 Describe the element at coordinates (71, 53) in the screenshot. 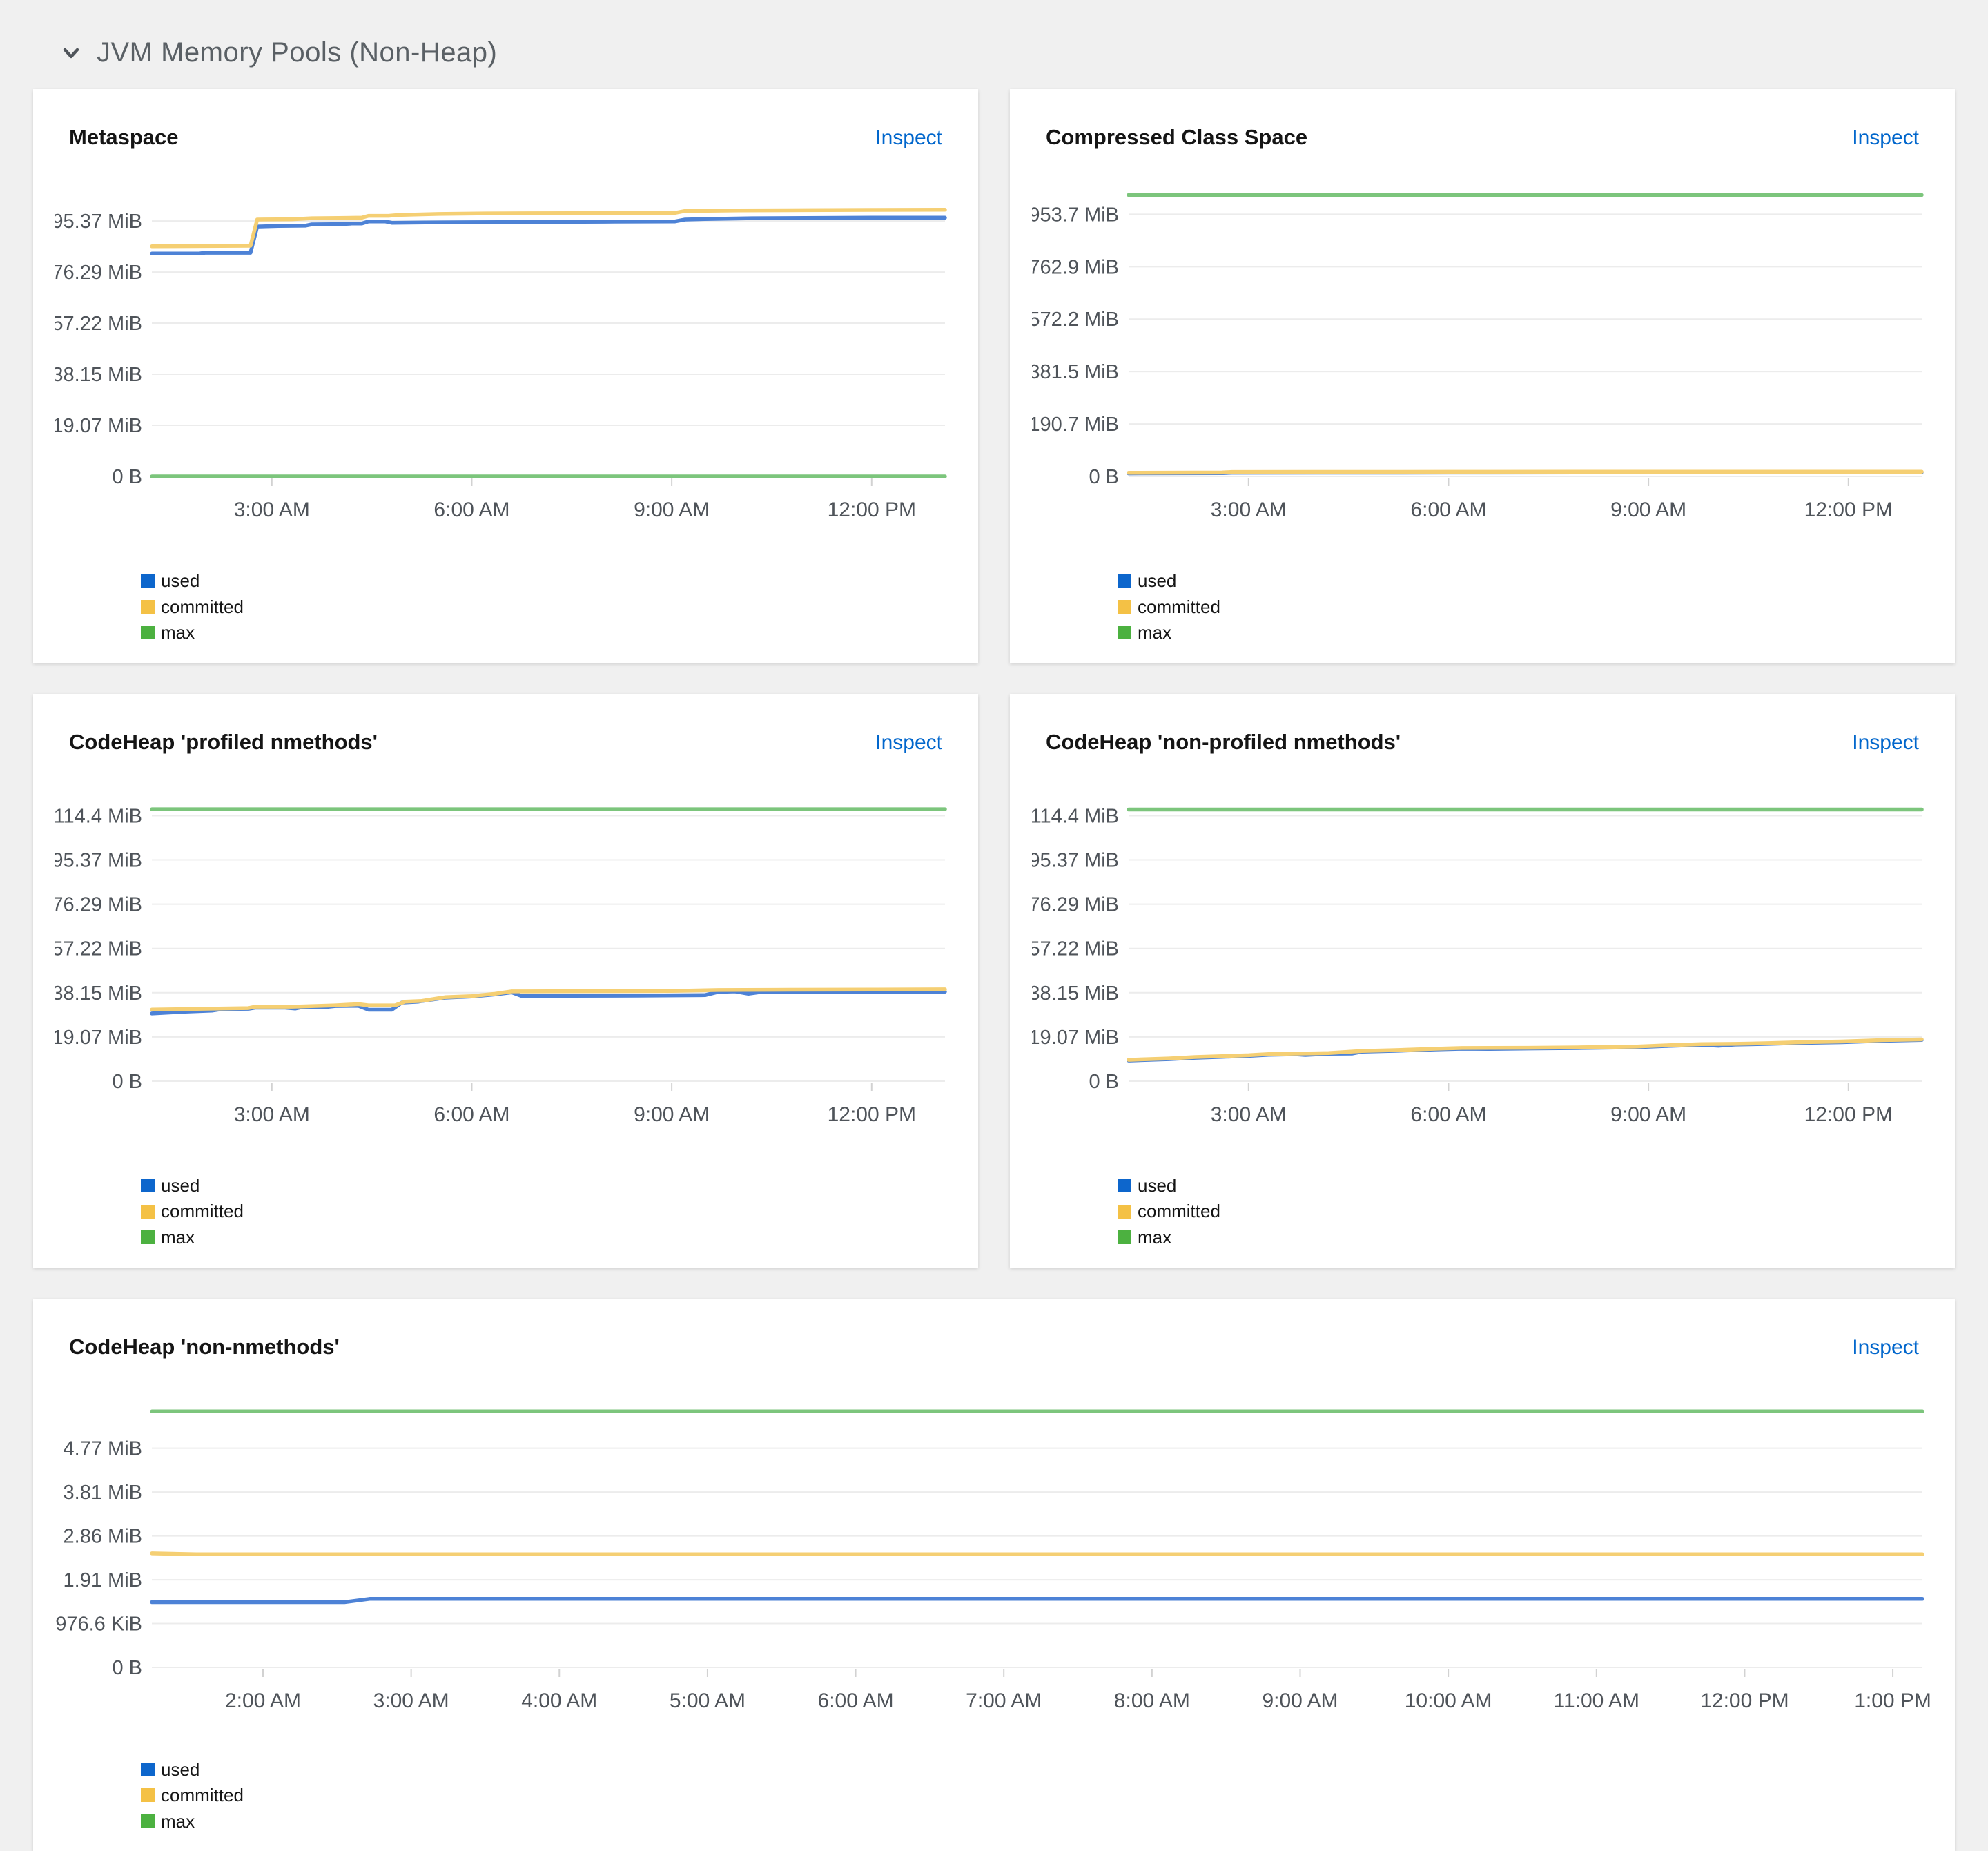

I see `chevron-down-icon` at that location.